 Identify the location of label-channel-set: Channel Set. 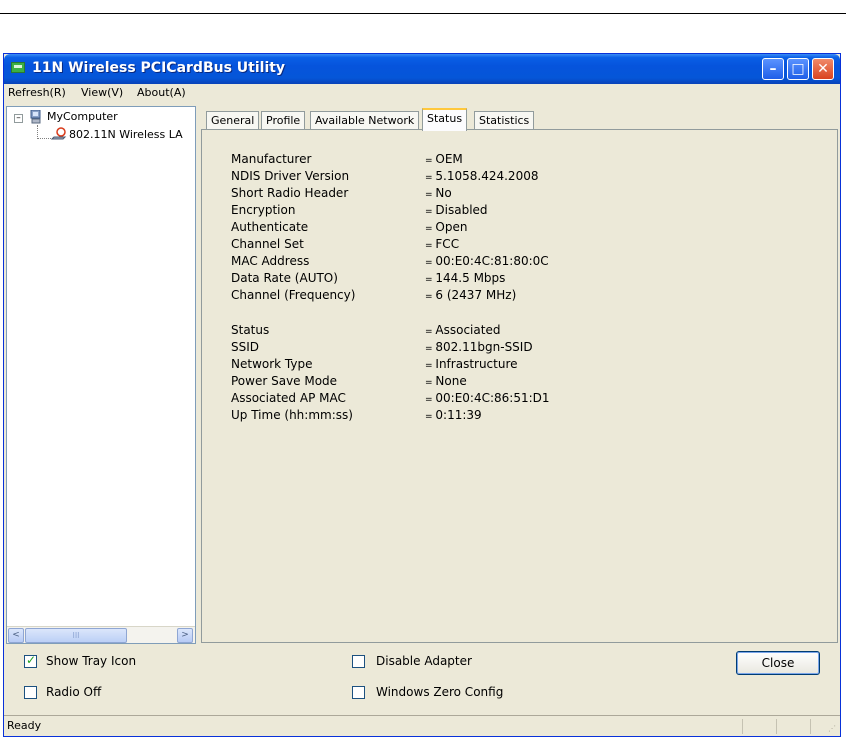
(267, 244).